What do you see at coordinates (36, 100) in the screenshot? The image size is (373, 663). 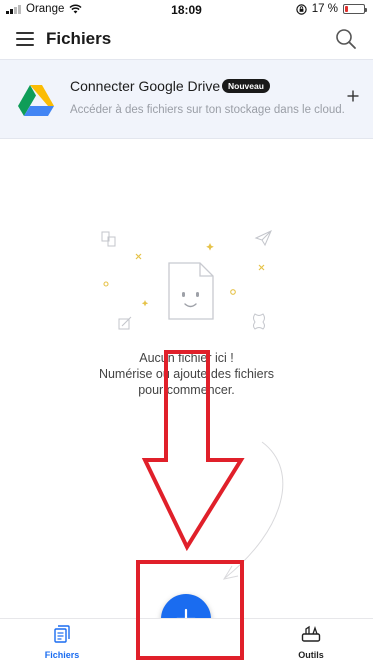 I see `google-drive-icon` at bounding box center [36, 100].